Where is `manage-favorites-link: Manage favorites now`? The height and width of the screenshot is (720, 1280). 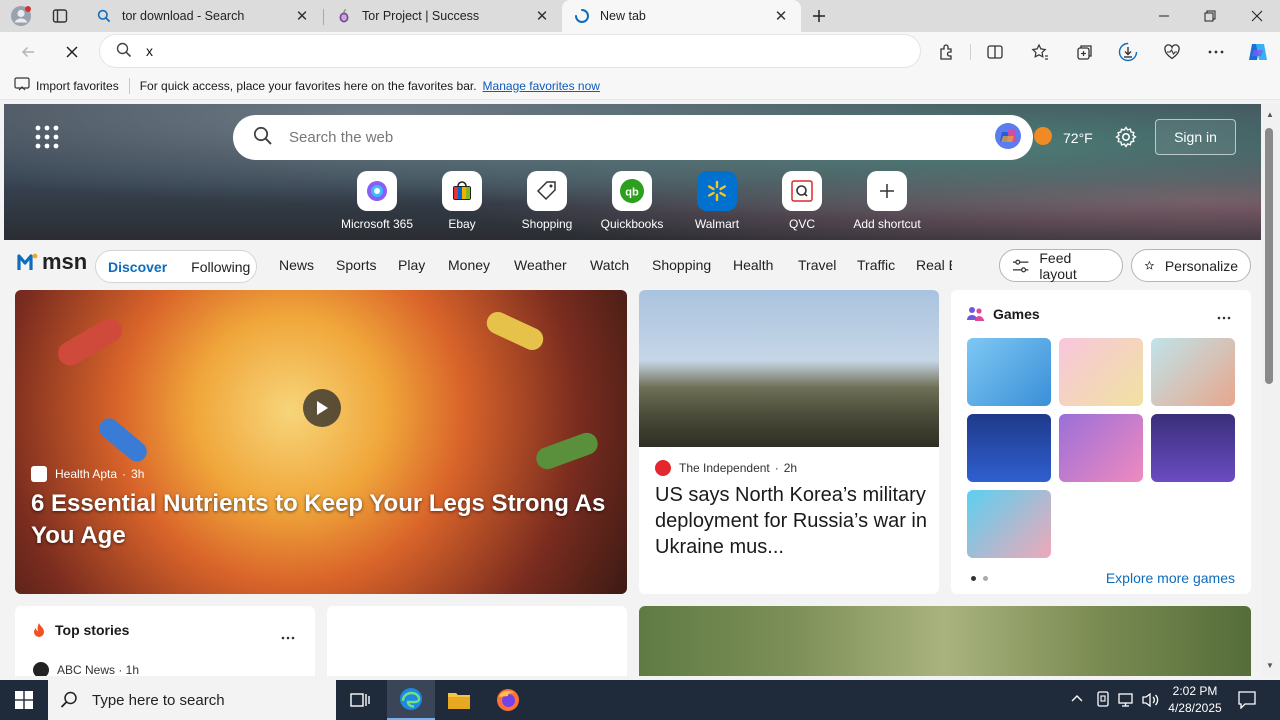 manage-favorites-link: Manage favorites now is located at coordinates (541, 86).